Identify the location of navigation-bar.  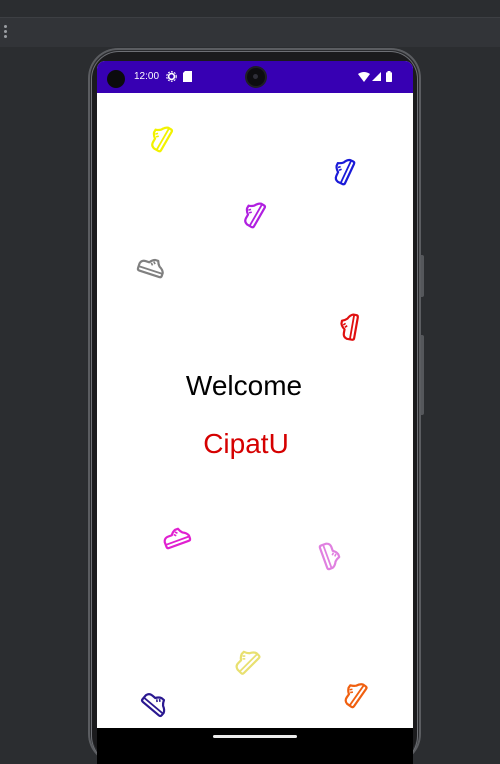
(255, 746).